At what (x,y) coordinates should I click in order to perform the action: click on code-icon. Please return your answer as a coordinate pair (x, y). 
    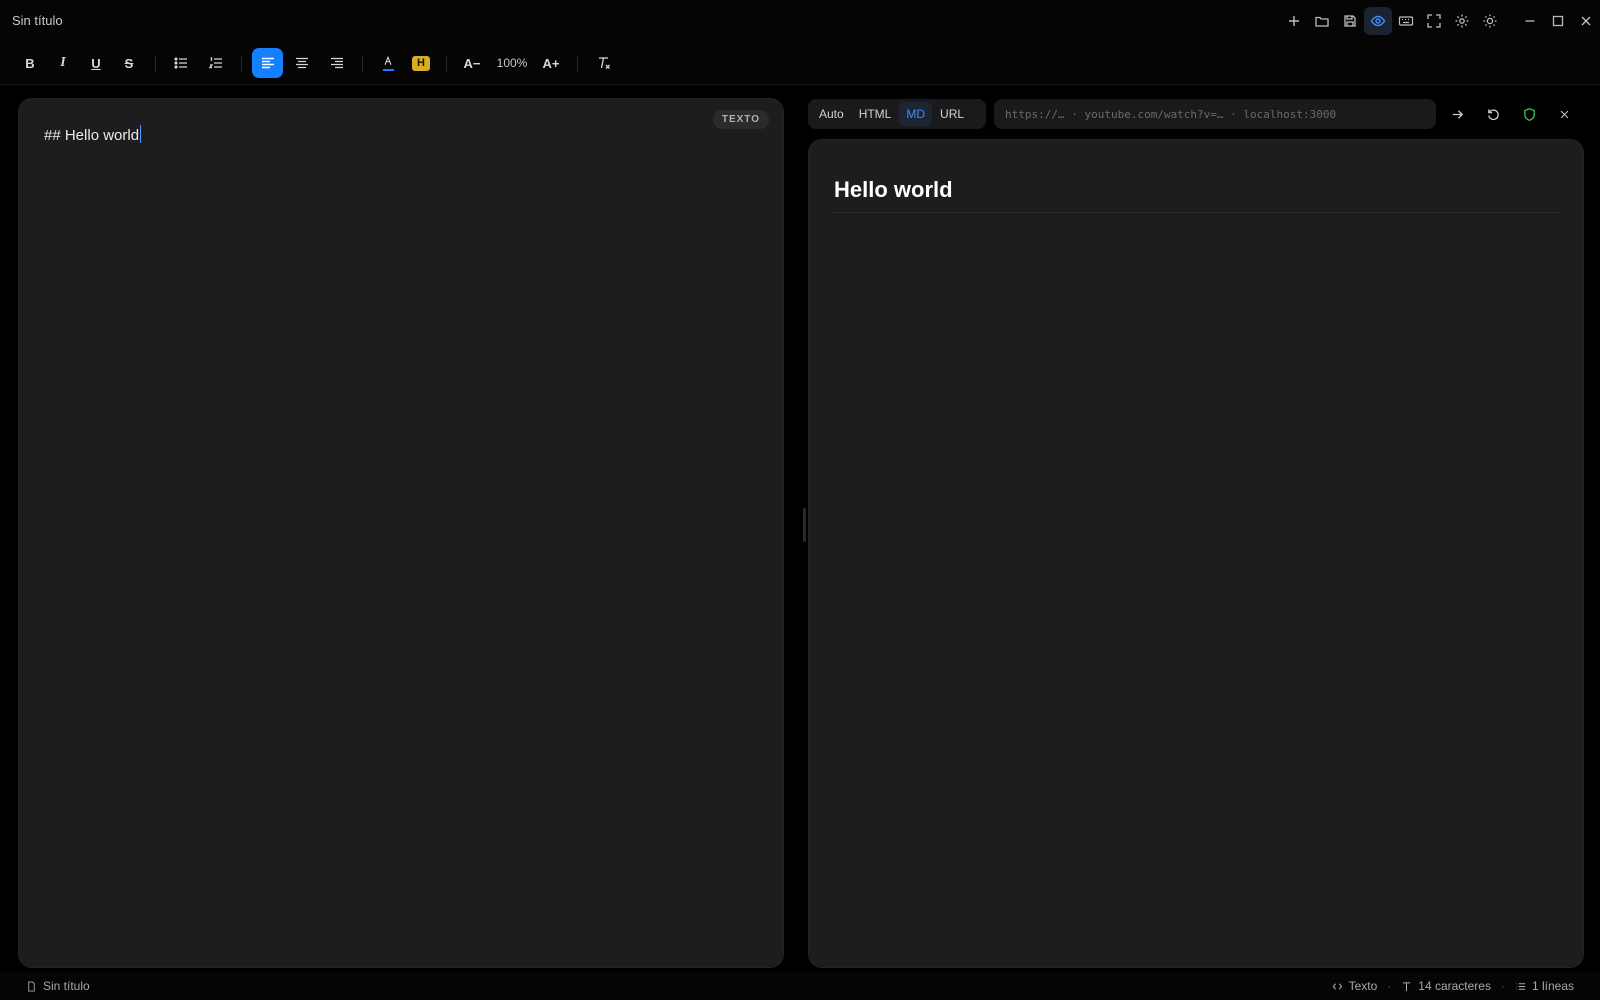
    Looking at the image, I should click on (1337, 986).